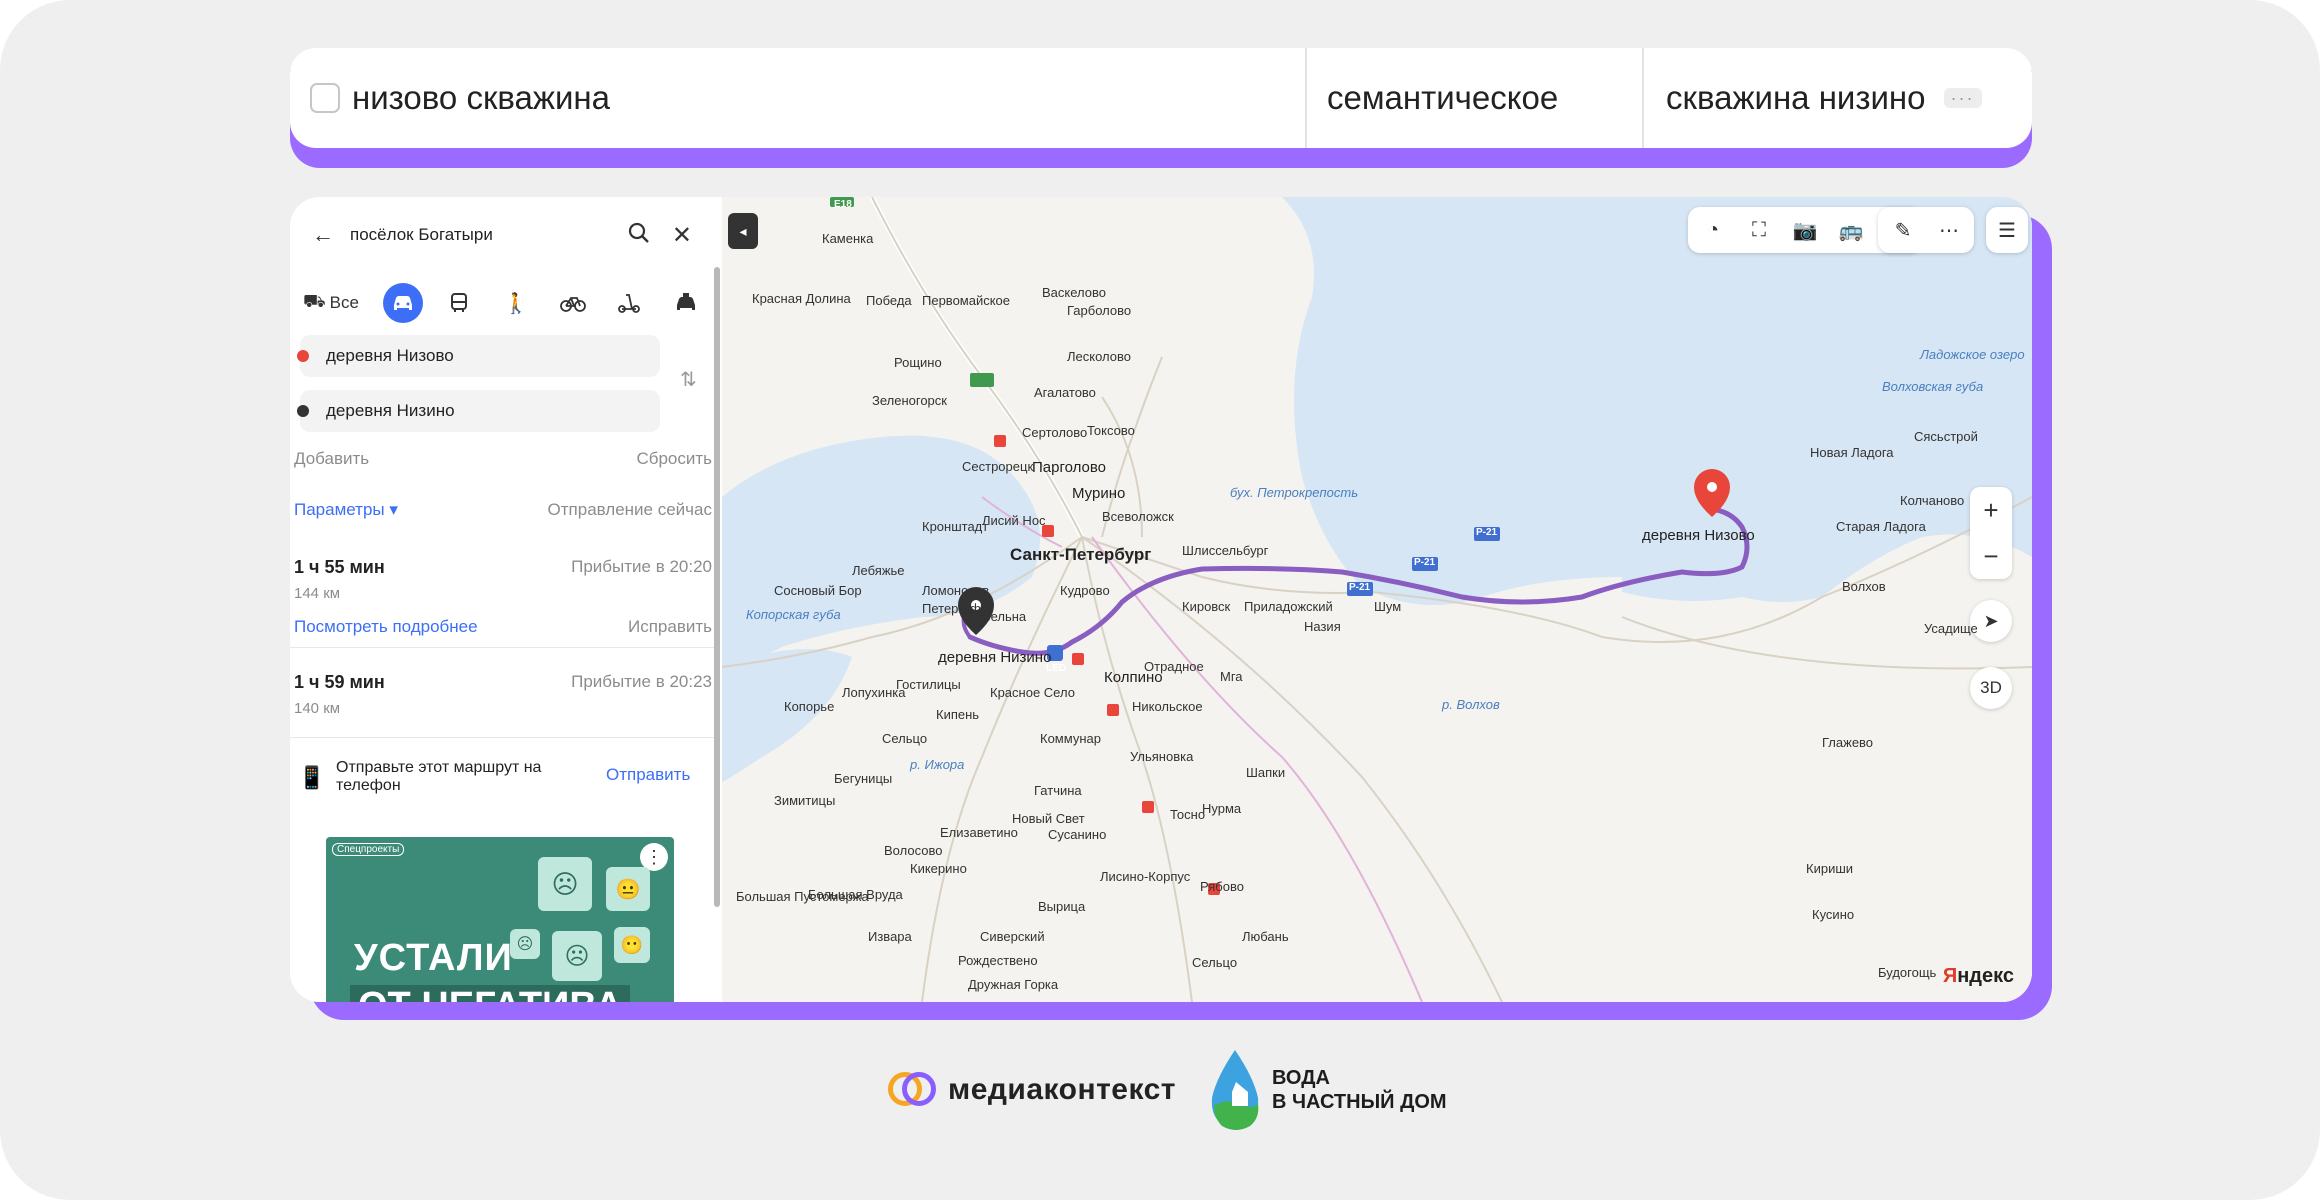 This screenshot has height=1200, width=2320. I want to click on taxi-icon, so click(686, 303).